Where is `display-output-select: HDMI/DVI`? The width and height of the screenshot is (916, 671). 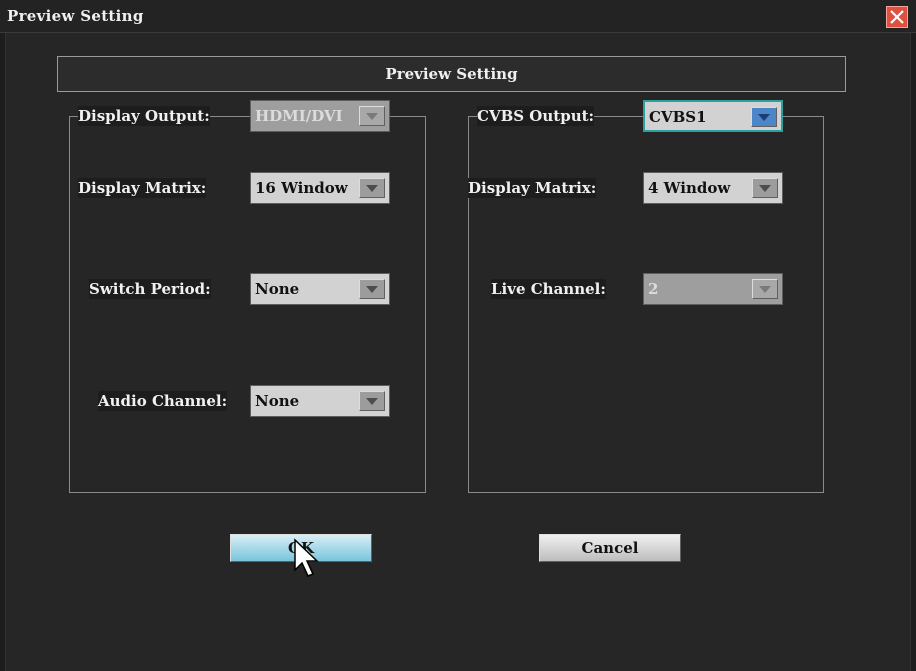
display-output-select: HDMI/DVI is located at coordinates (320, 116).